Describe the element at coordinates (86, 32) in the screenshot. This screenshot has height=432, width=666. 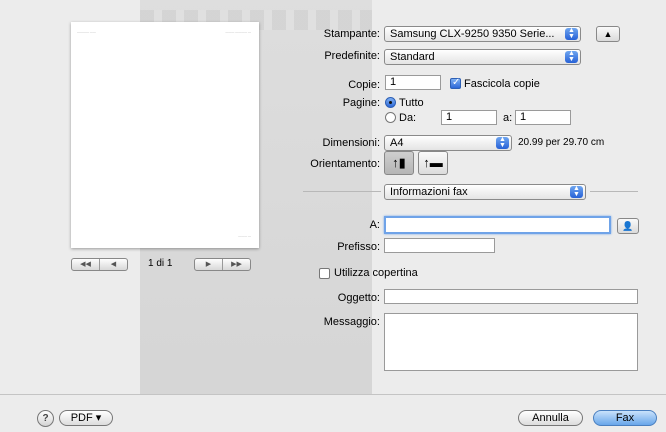
I see `preview-header-left: ———— ——` at that location.